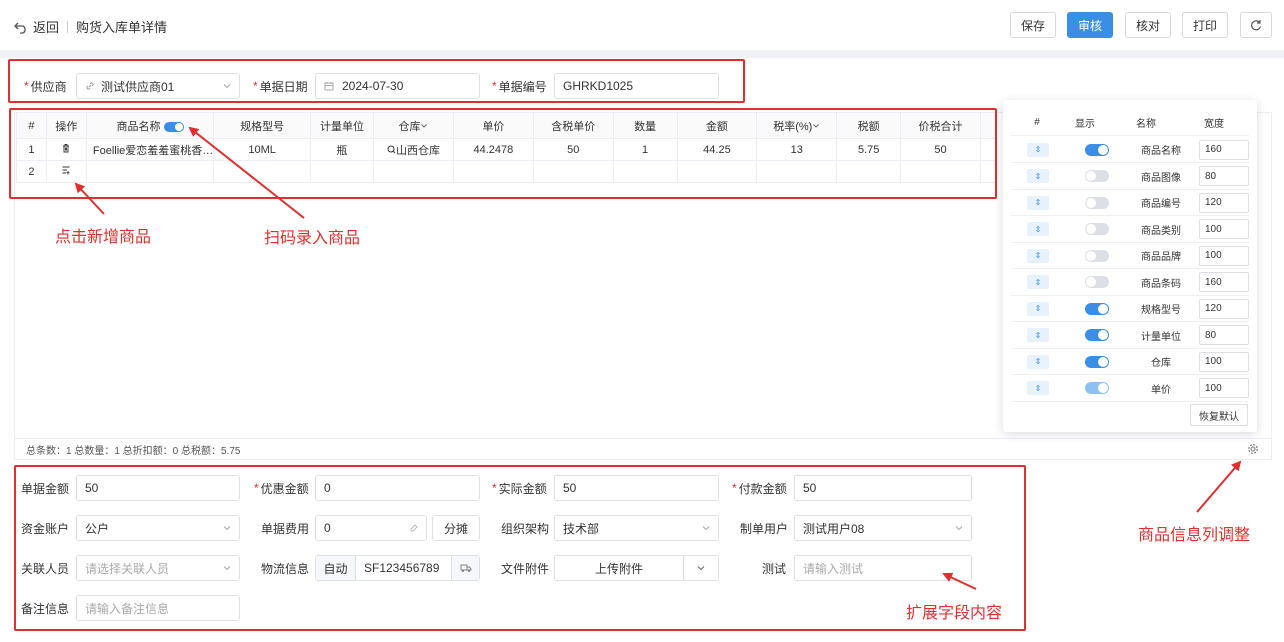  What do you see at coordinates (1219, 486) in the screenshot?
I see `arrow-column-adjust` at bounding box center [1219, 486].